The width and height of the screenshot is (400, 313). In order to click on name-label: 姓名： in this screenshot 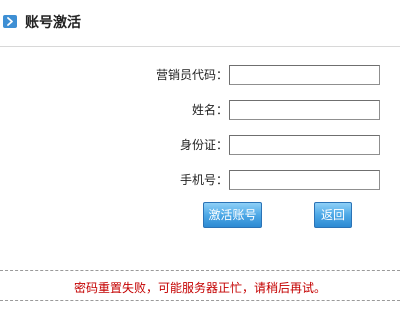, I will do `click(209, 110)`.